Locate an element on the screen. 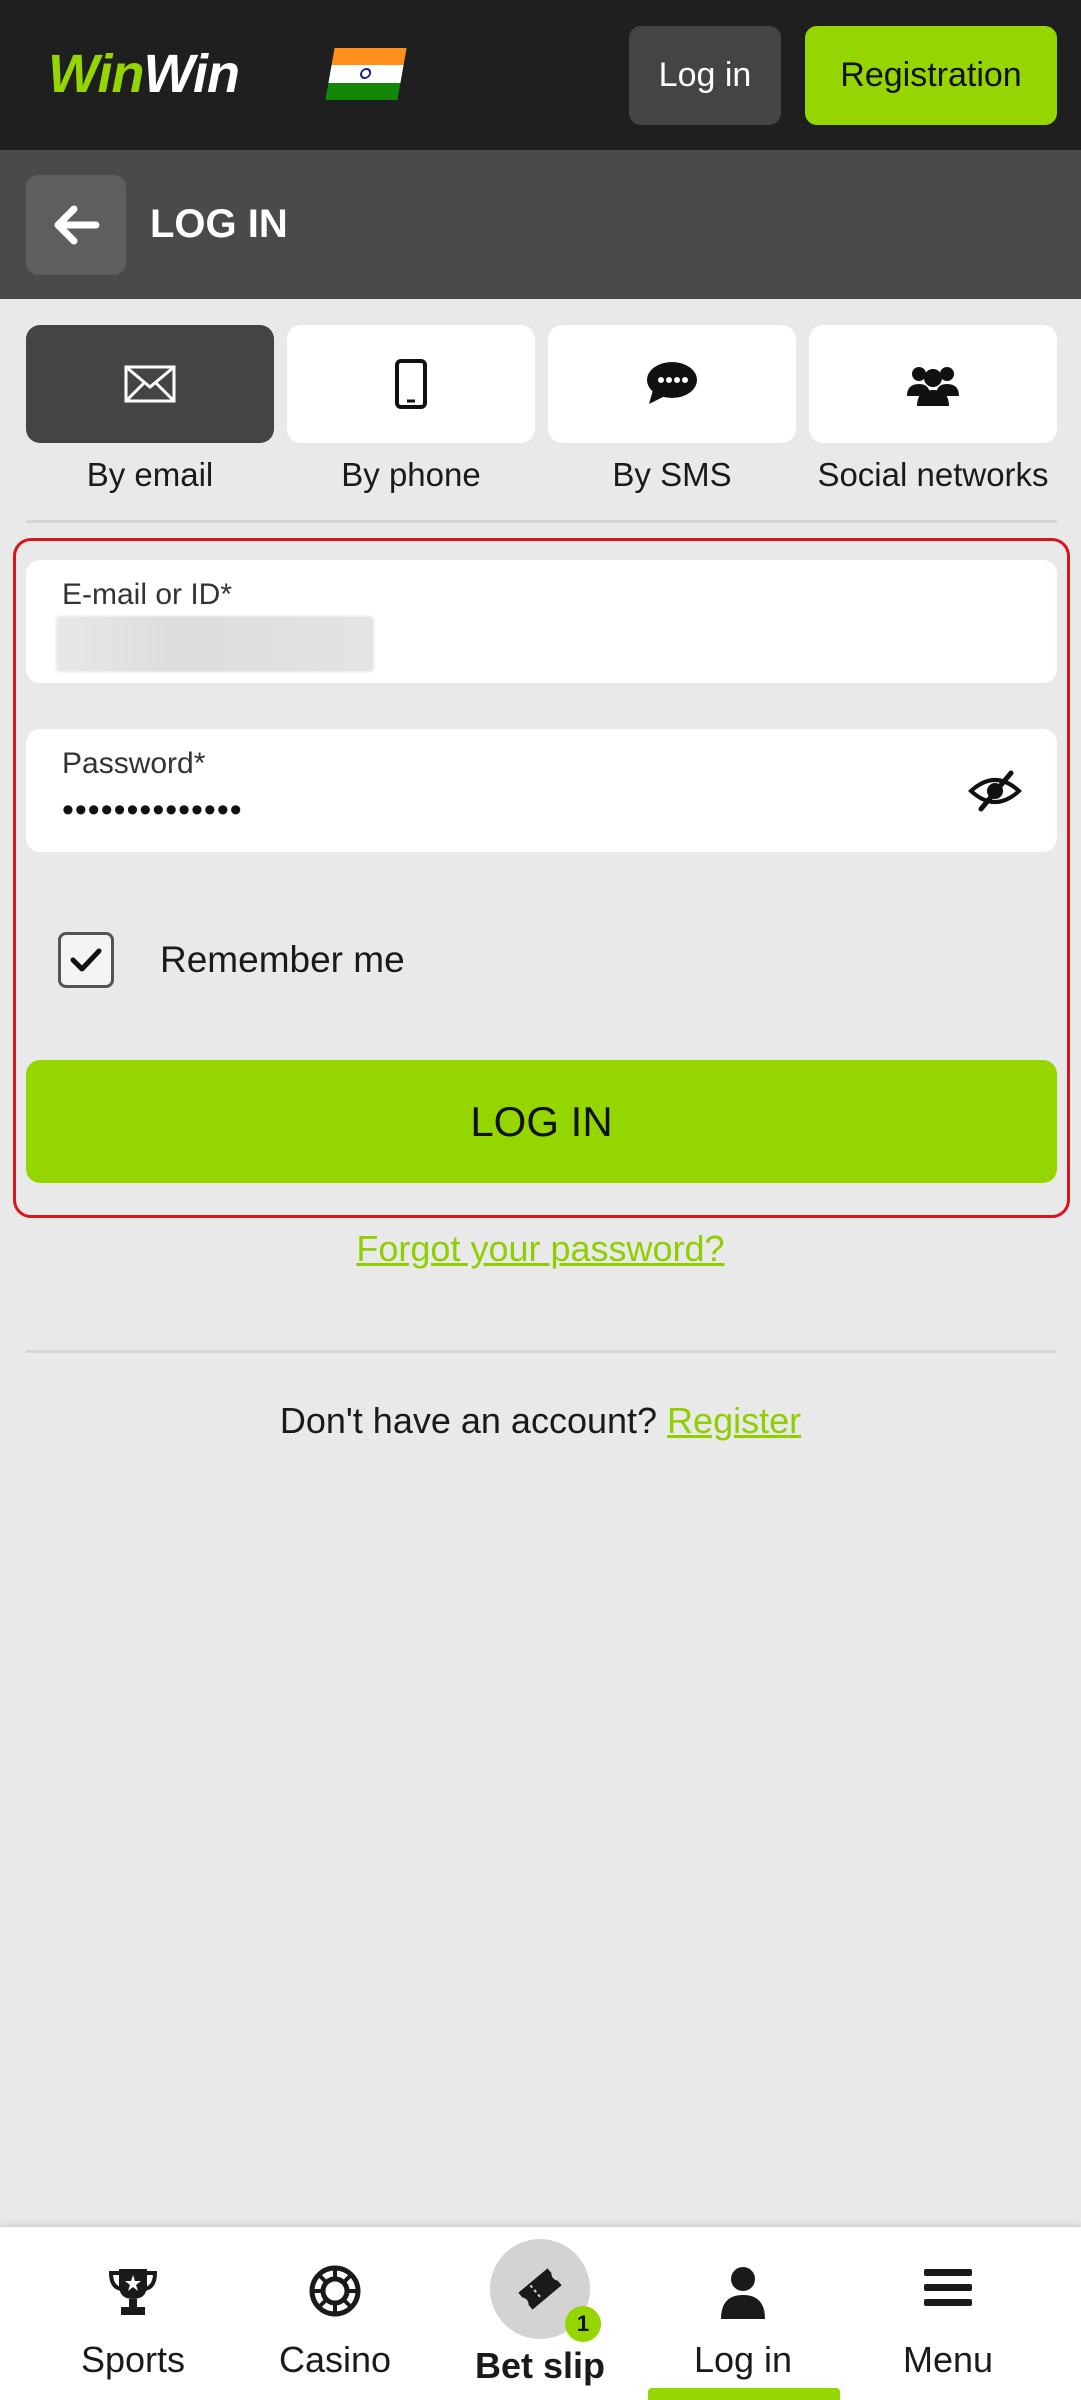 The width and height of the screenshot is (1081, 2400). email-field: E-mail or ID* is located at coordinates (541, 621).